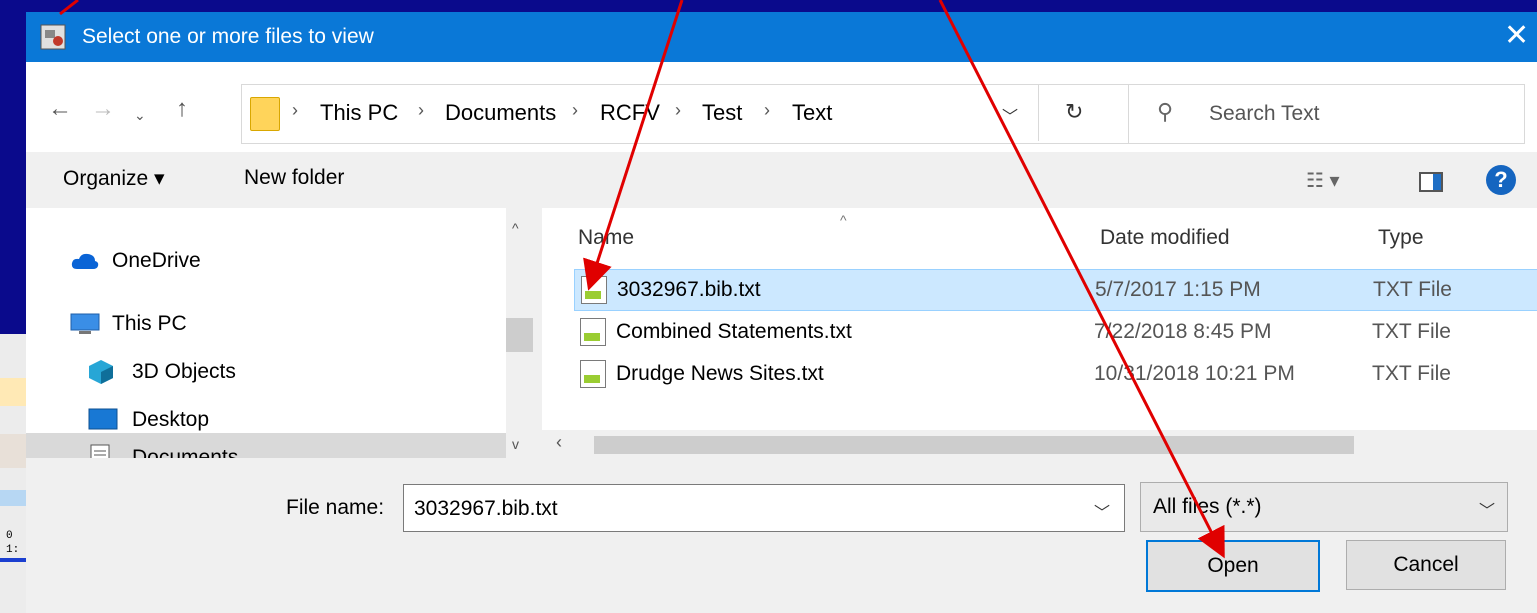 Image resolution: width=1537 pixels, height=613 pixels. What do you see at coordinates (1501, 180) in the screenshot?
I see `help-icon: ?` at bounding box center [1501, 180].